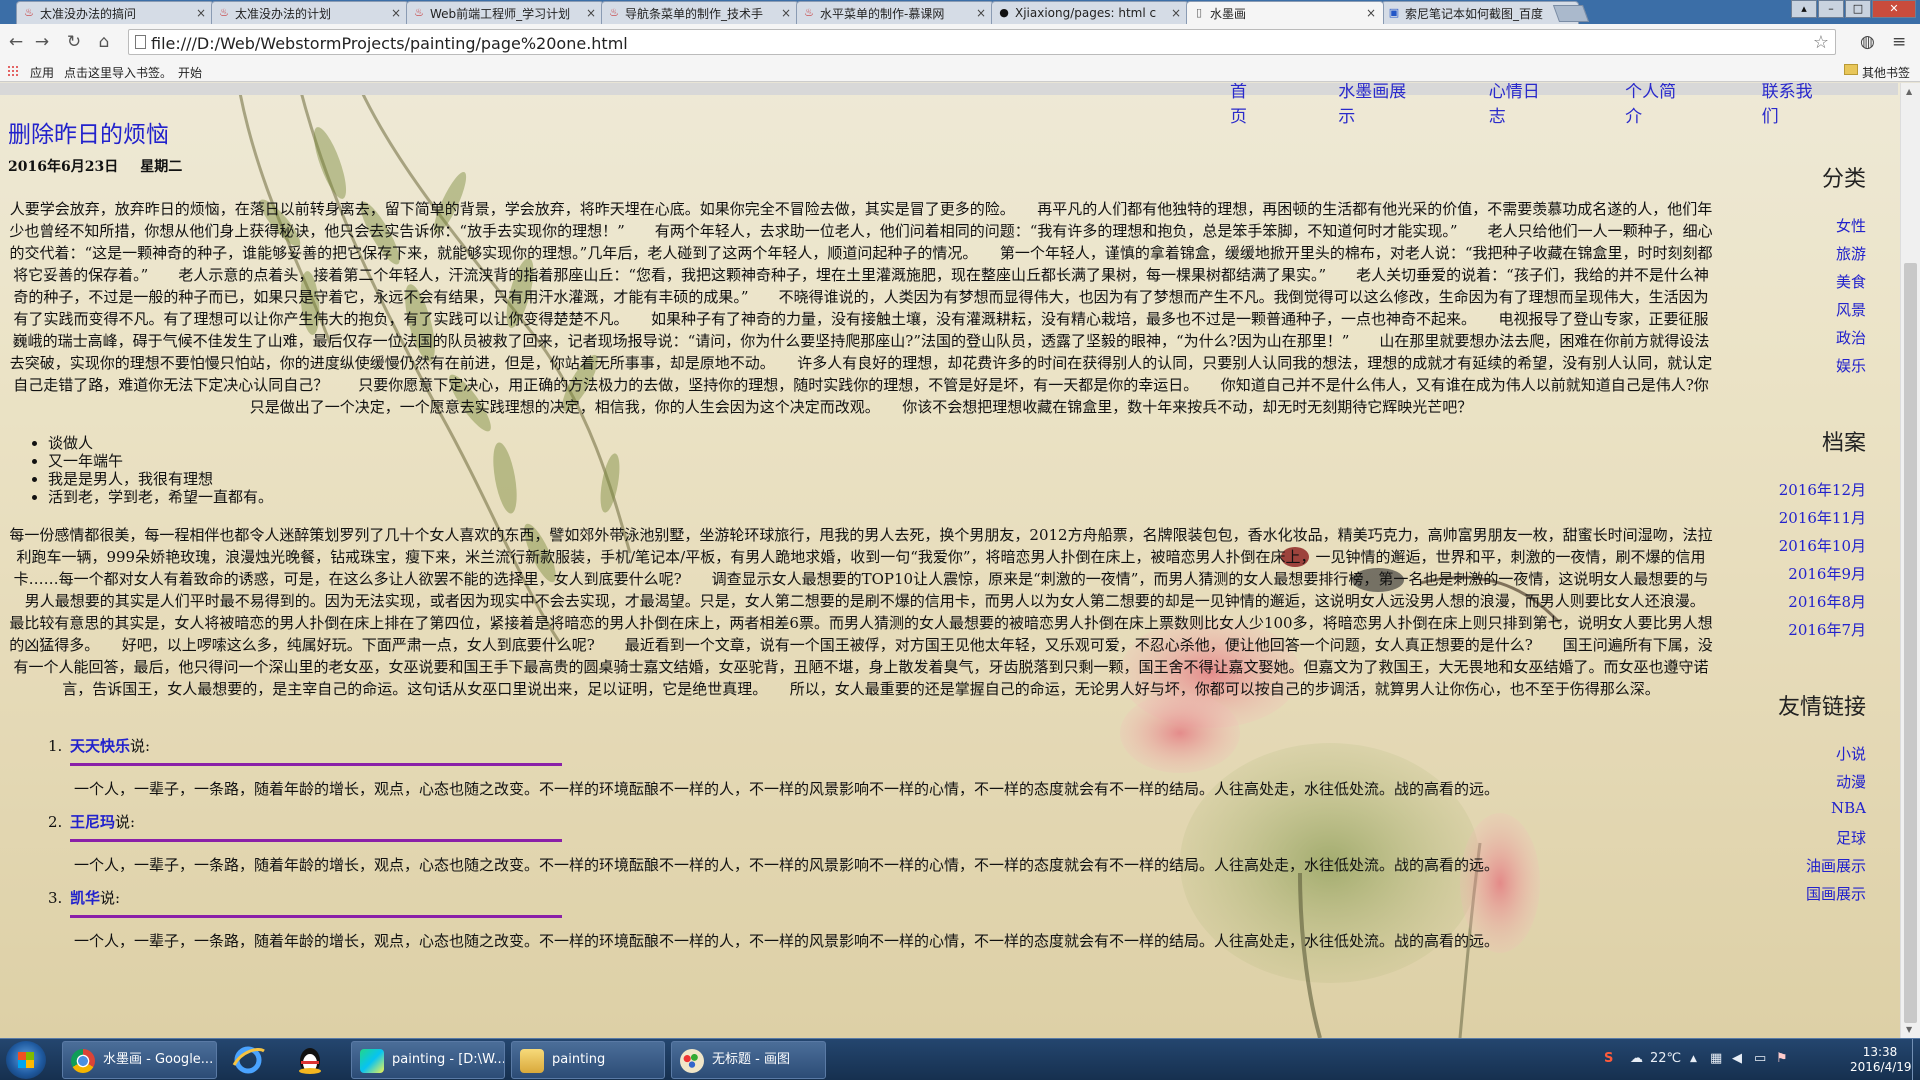  Describe the element at coordinates (1827, 601) in the screenshot. I see `archive-link: 2016年8月` at that location.